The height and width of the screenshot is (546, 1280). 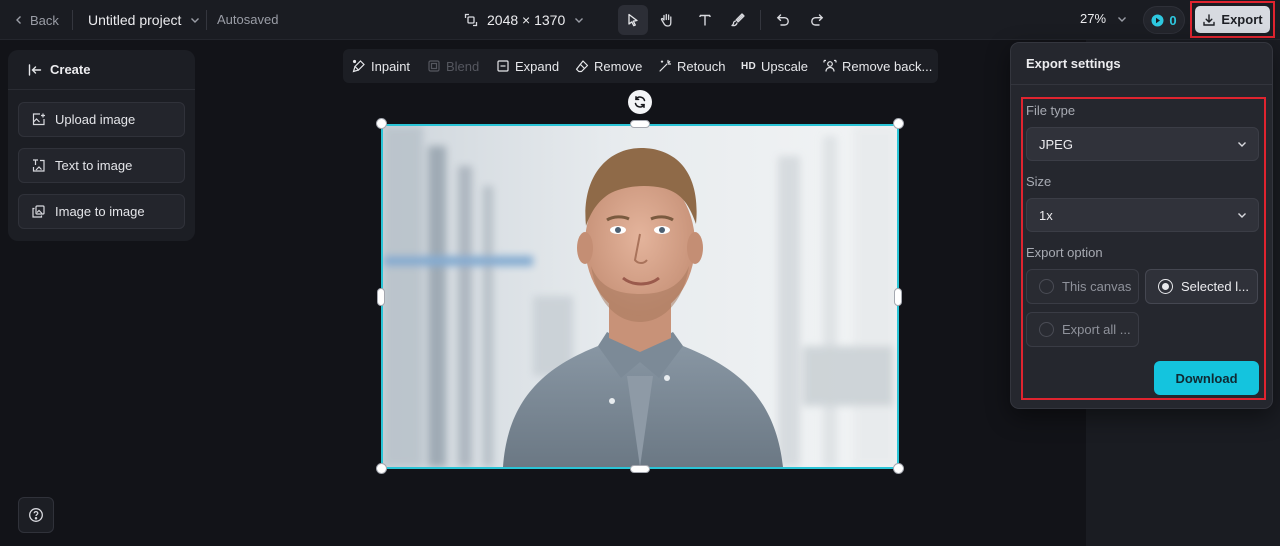 I want to click on blend-icon, so click(x=434, y=66).